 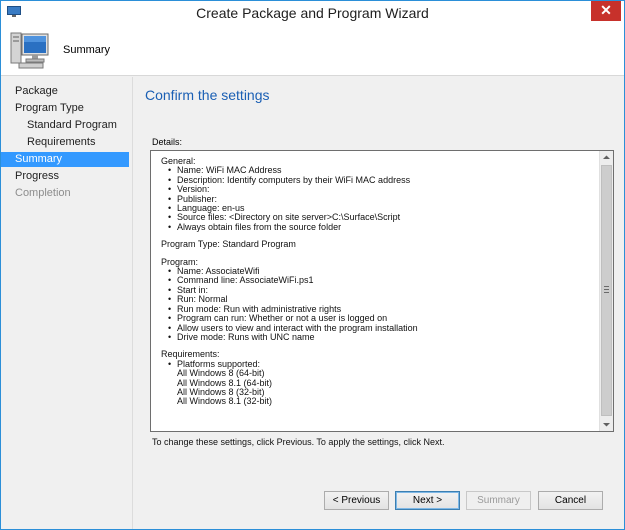 I want to click on requirements-list: Platforms supported:, so click(x=374, y=364).